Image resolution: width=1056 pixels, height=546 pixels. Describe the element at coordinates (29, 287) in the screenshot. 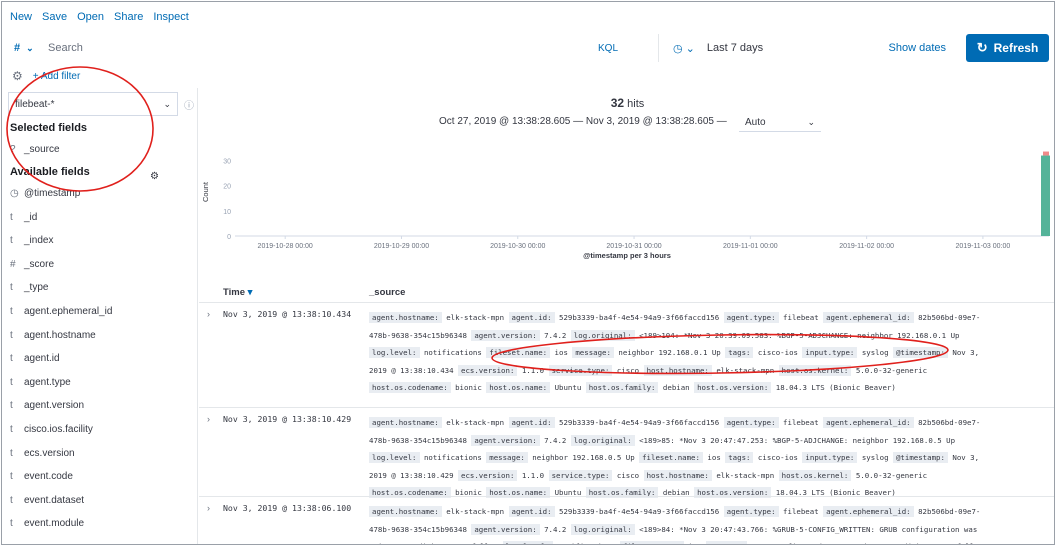

I see `field-item: t _type` at that location.